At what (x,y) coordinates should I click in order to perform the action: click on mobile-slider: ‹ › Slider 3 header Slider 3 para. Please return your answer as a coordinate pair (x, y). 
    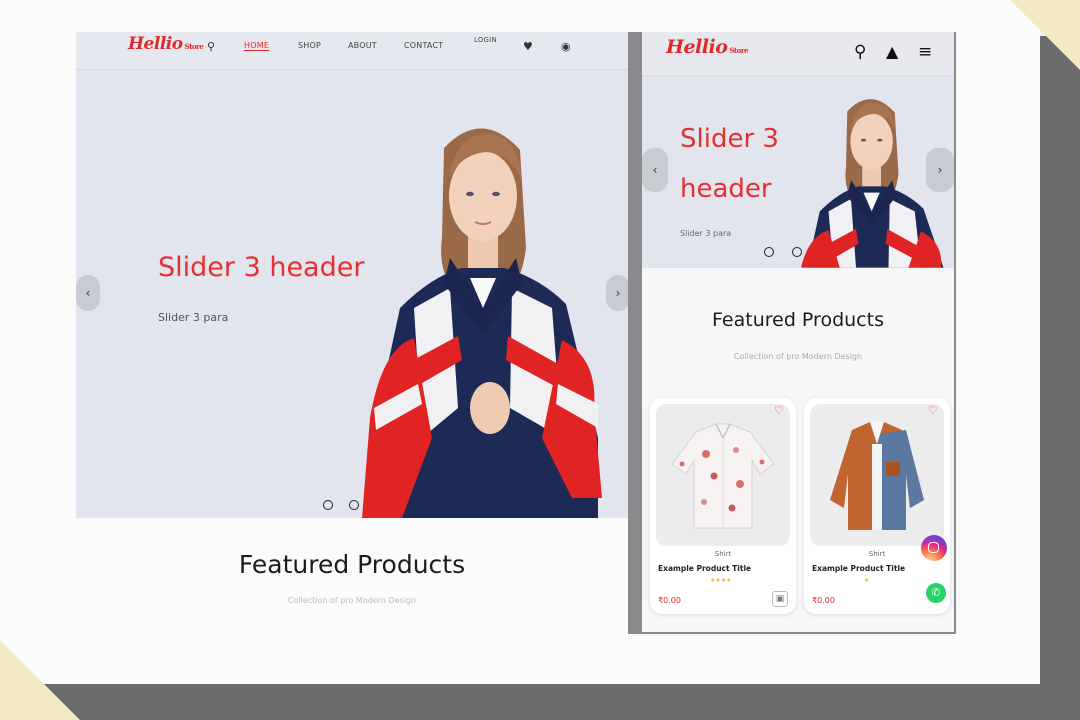
    Looking at the image, I should click on (798, 172).